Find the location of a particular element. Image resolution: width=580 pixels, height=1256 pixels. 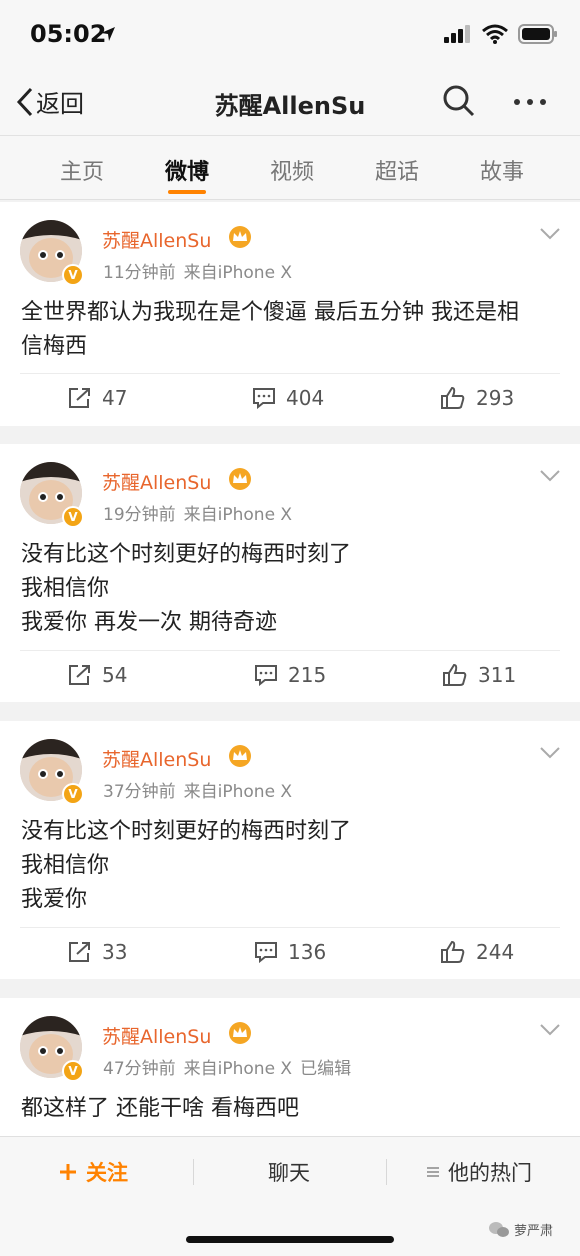

post-line: 全世界都认为我现在是个傻逼 最后五分钟 我还是相 is located at coordinates (270, 312).